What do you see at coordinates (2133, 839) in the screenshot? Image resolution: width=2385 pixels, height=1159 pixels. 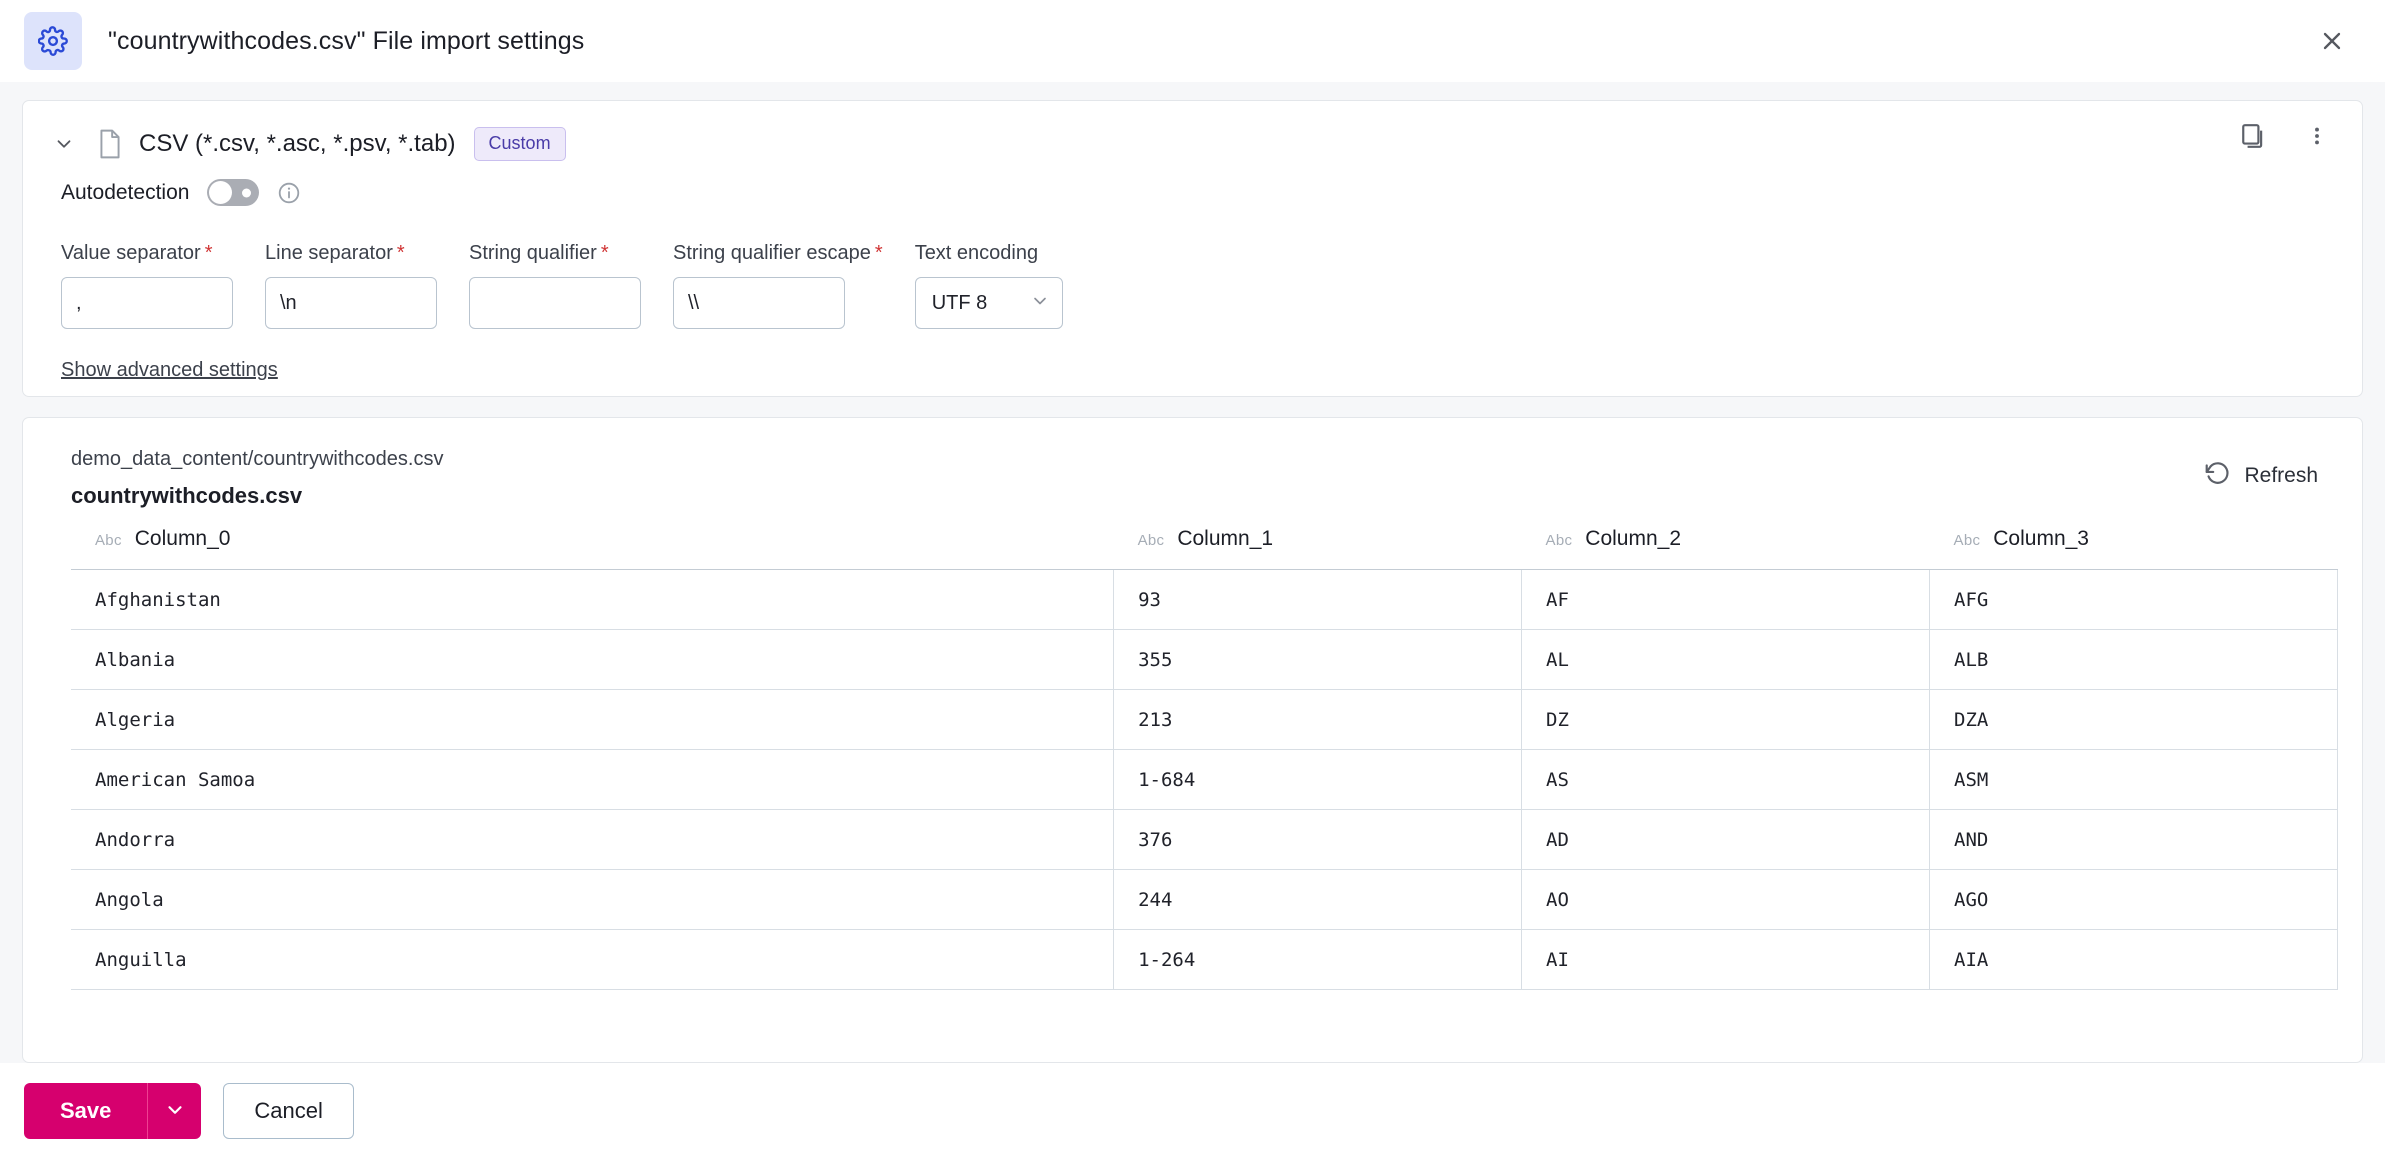 I see `table-cell: AND` at bounding box center [2133, 839].